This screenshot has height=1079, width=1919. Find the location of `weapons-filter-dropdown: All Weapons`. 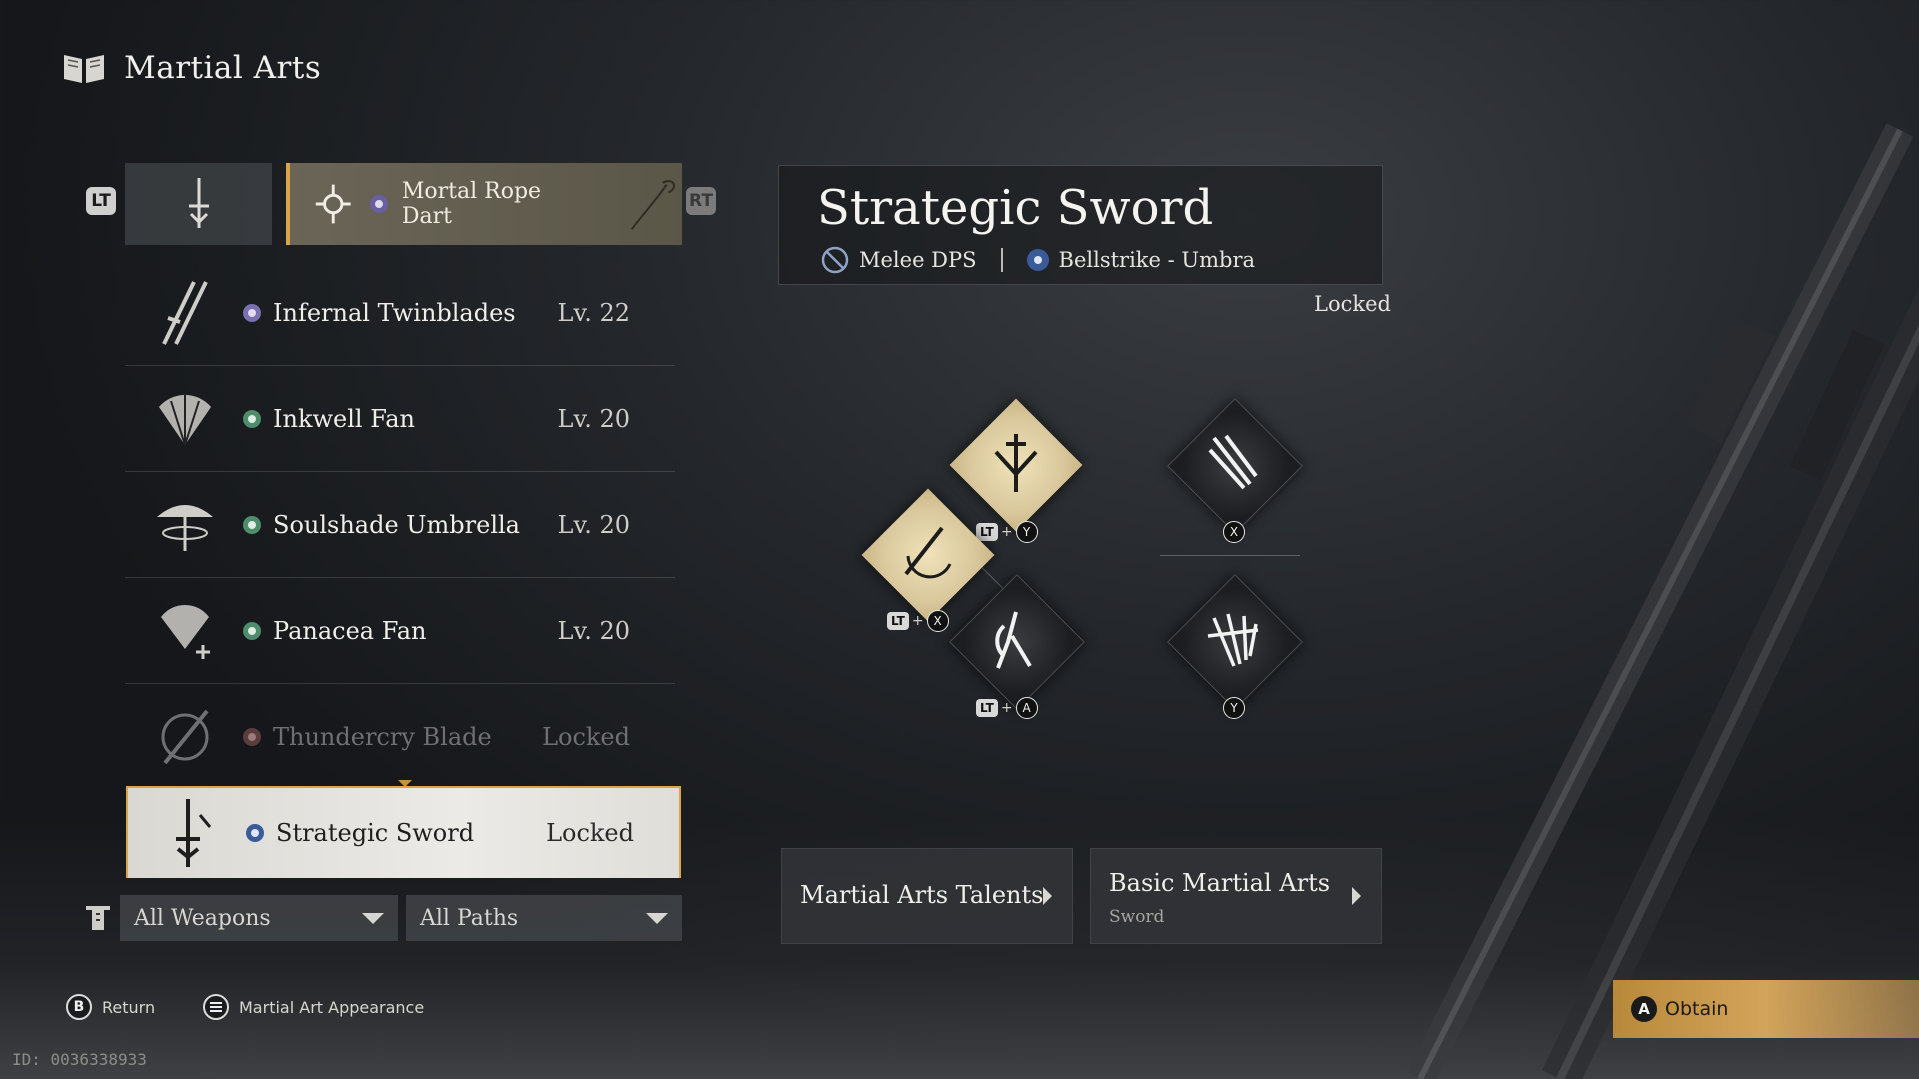

weapons-filter-dropdown: All Weapons is located at coordinates (259, 918).